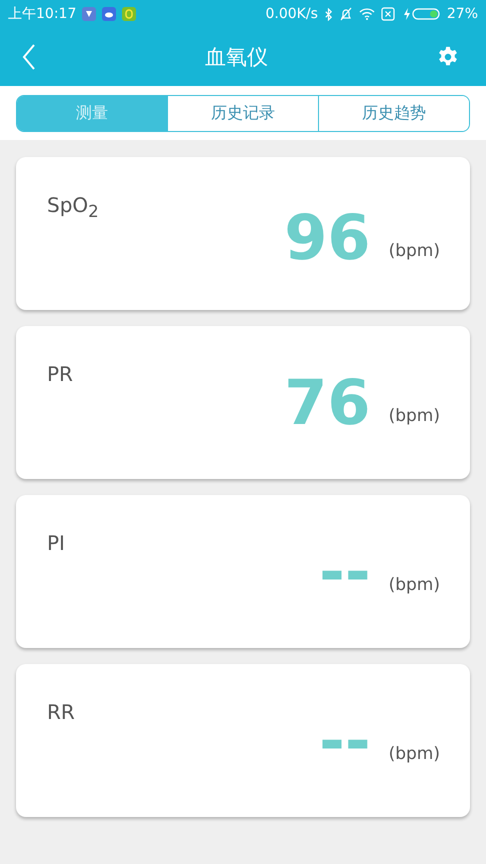 This screenshot has height=864, width=486. What do you see at coordinates (327, 403) in the screenshot?
I see `reading-value: 76` at bounding box center [327, 403].